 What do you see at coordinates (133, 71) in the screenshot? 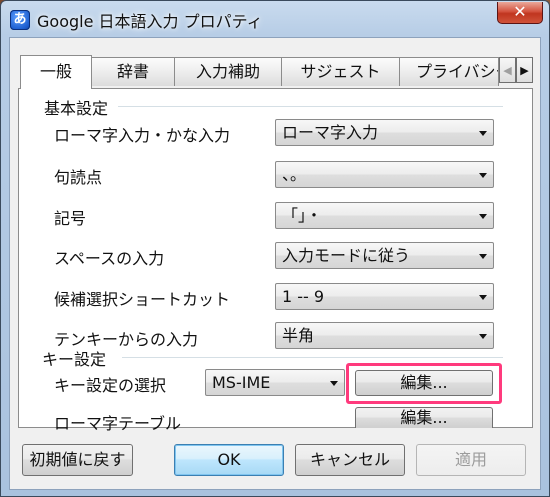
I see `tab-dictionary: 辞書` at bounding box center [133, 71].